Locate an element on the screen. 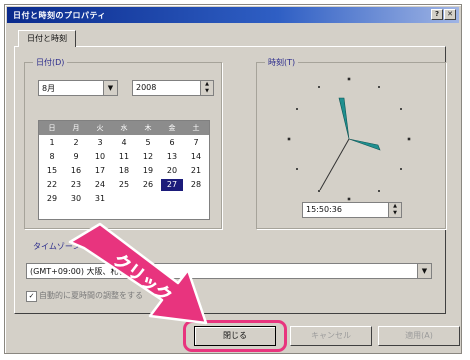 Image resolution: width=470 pixels, height=360 pixels. calendar-day: 5 is located at coordinates (148, 143).